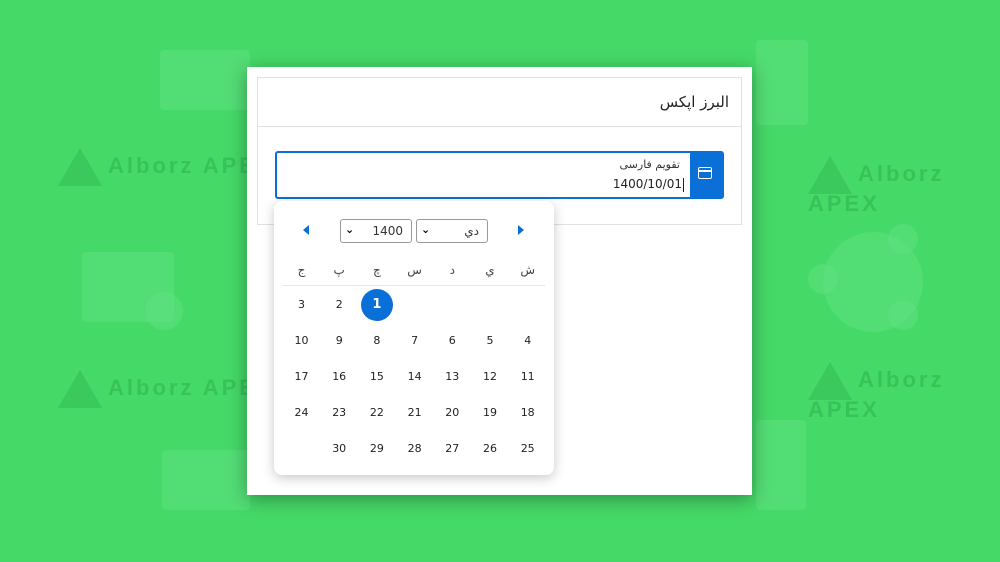  Describe the element at coordinates (694, 102) in the screenshot. I see `card-title: البرز اپکس` at that location.